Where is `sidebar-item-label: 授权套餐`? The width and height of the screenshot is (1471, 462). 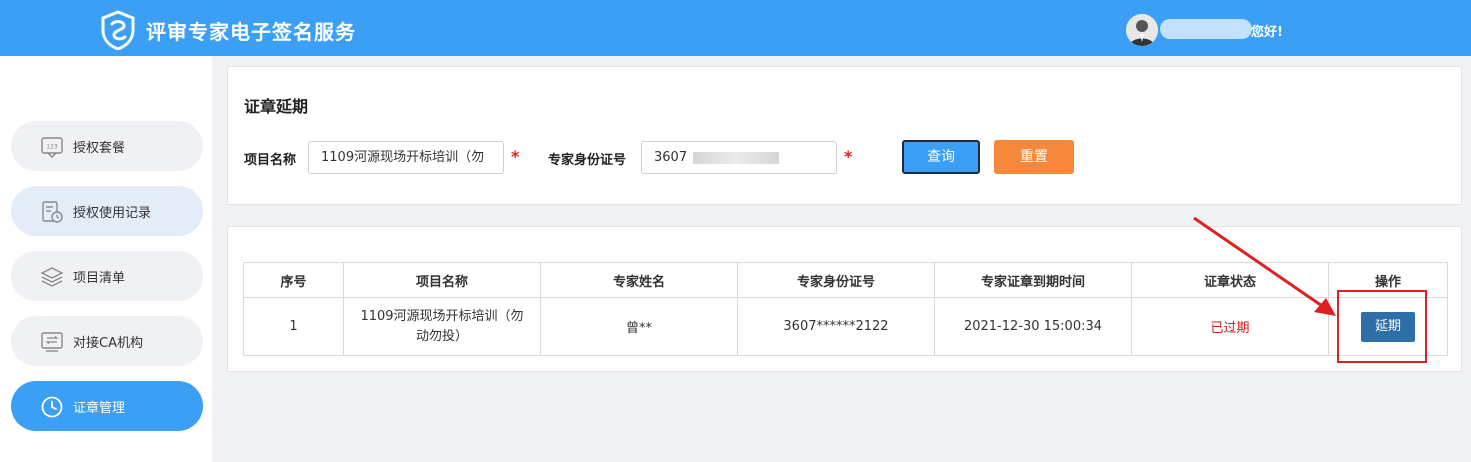 sidebar-item-label: 授权套餐 is located at coordinates (99, 148).